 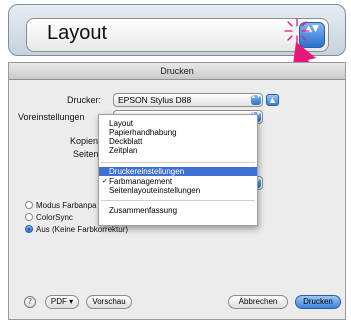 I want to click on printer-popup: EPSON Stylus D88 ▲▼, so click(x=188, y=100).